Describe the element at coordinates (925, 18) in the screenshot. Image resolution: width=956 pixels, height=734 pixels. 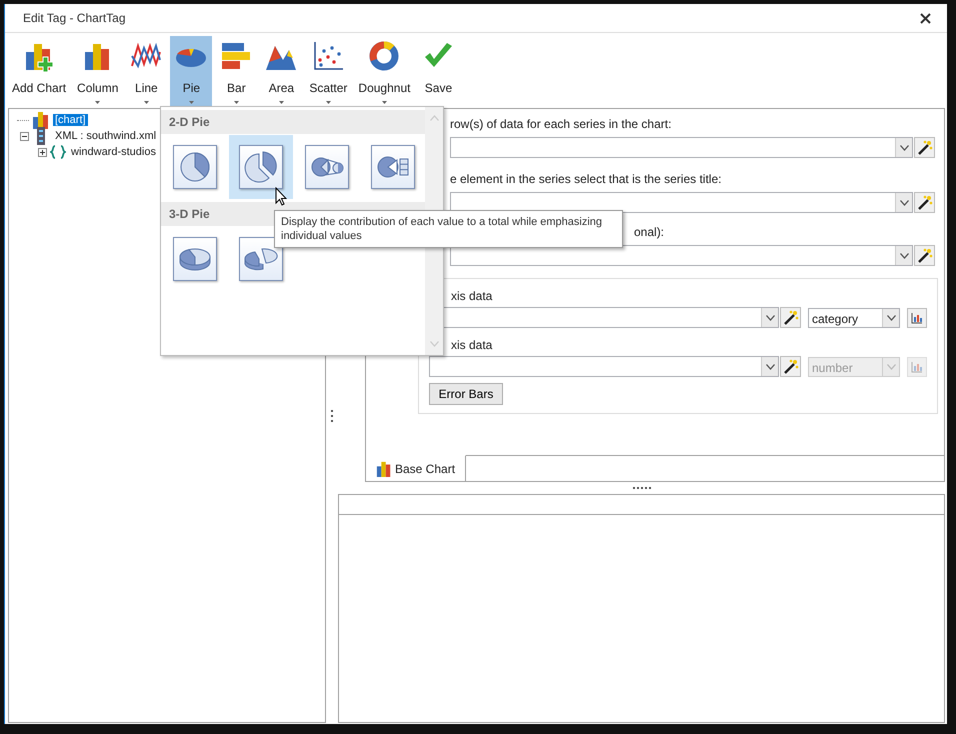
I see `close-icon` at that location.